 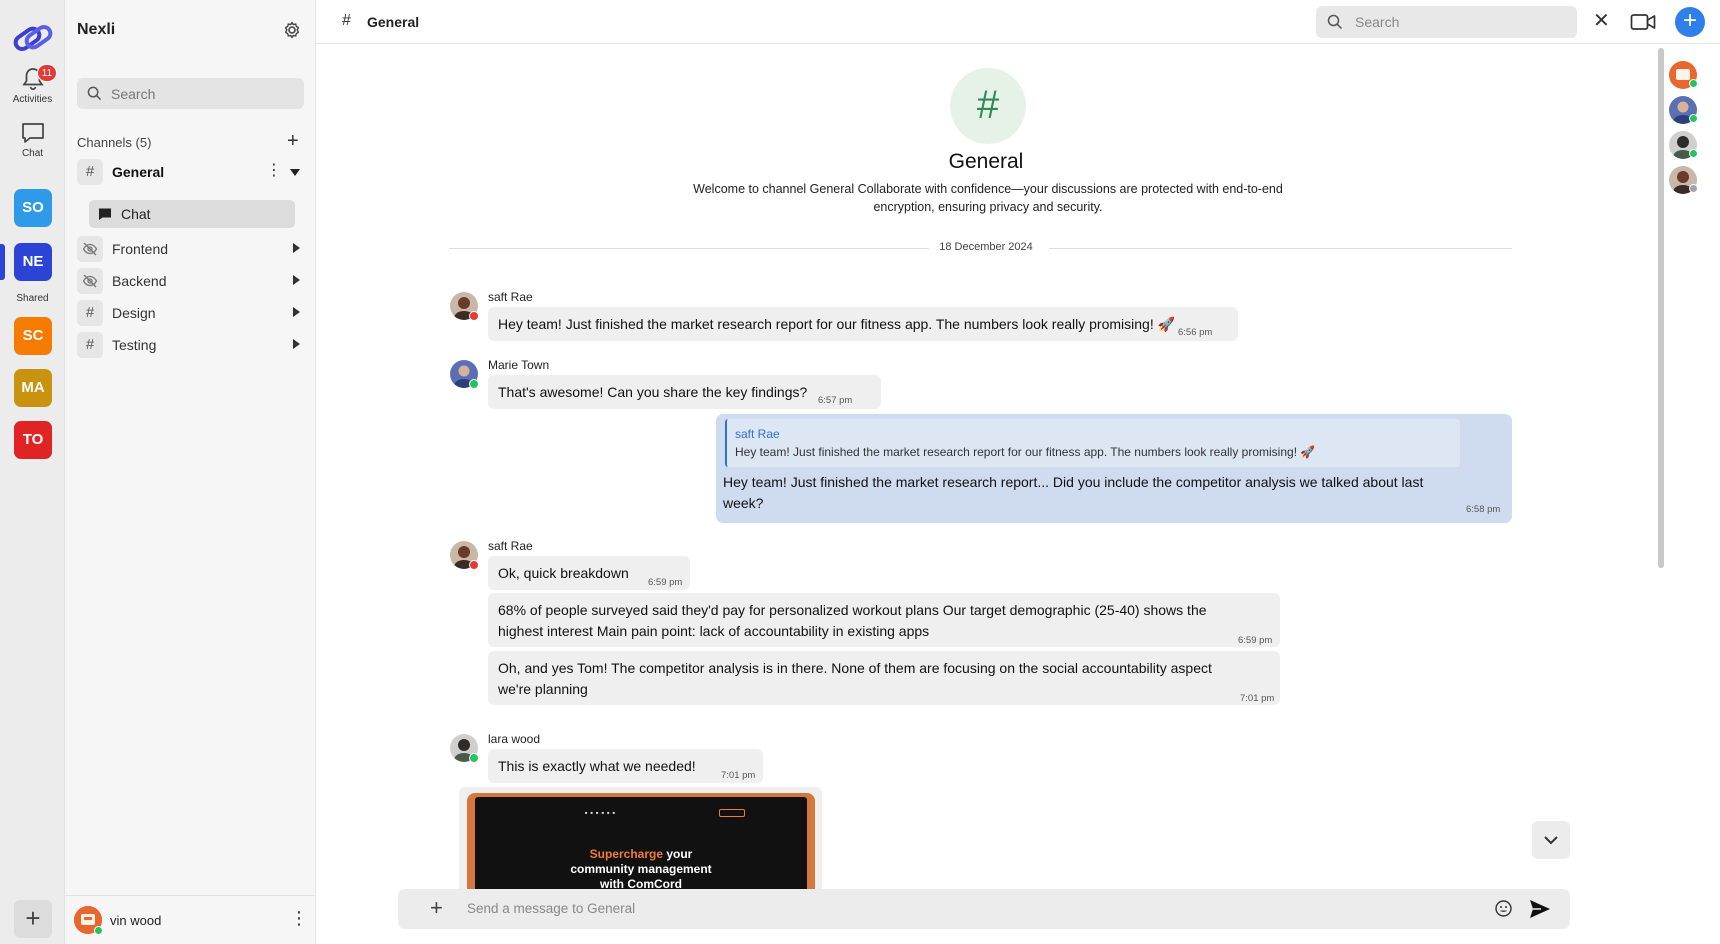 What do you see at coordinates (33, 38) in the screenshot?
I see `app-logo-icon` at bounding box center [33, 38].